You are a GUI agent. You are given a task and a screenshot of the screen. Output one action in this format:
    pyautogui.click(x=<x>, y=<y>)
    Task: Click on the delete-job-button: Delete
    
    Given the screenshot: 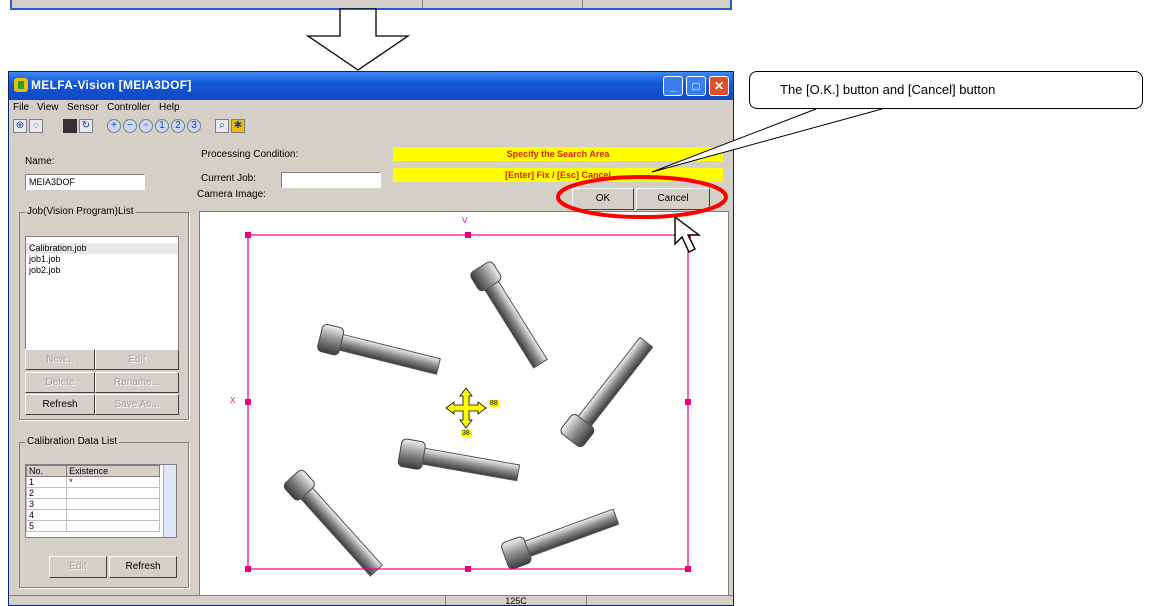 What is the action you would take?
    pyautogui.click(x=60, y=382)
    